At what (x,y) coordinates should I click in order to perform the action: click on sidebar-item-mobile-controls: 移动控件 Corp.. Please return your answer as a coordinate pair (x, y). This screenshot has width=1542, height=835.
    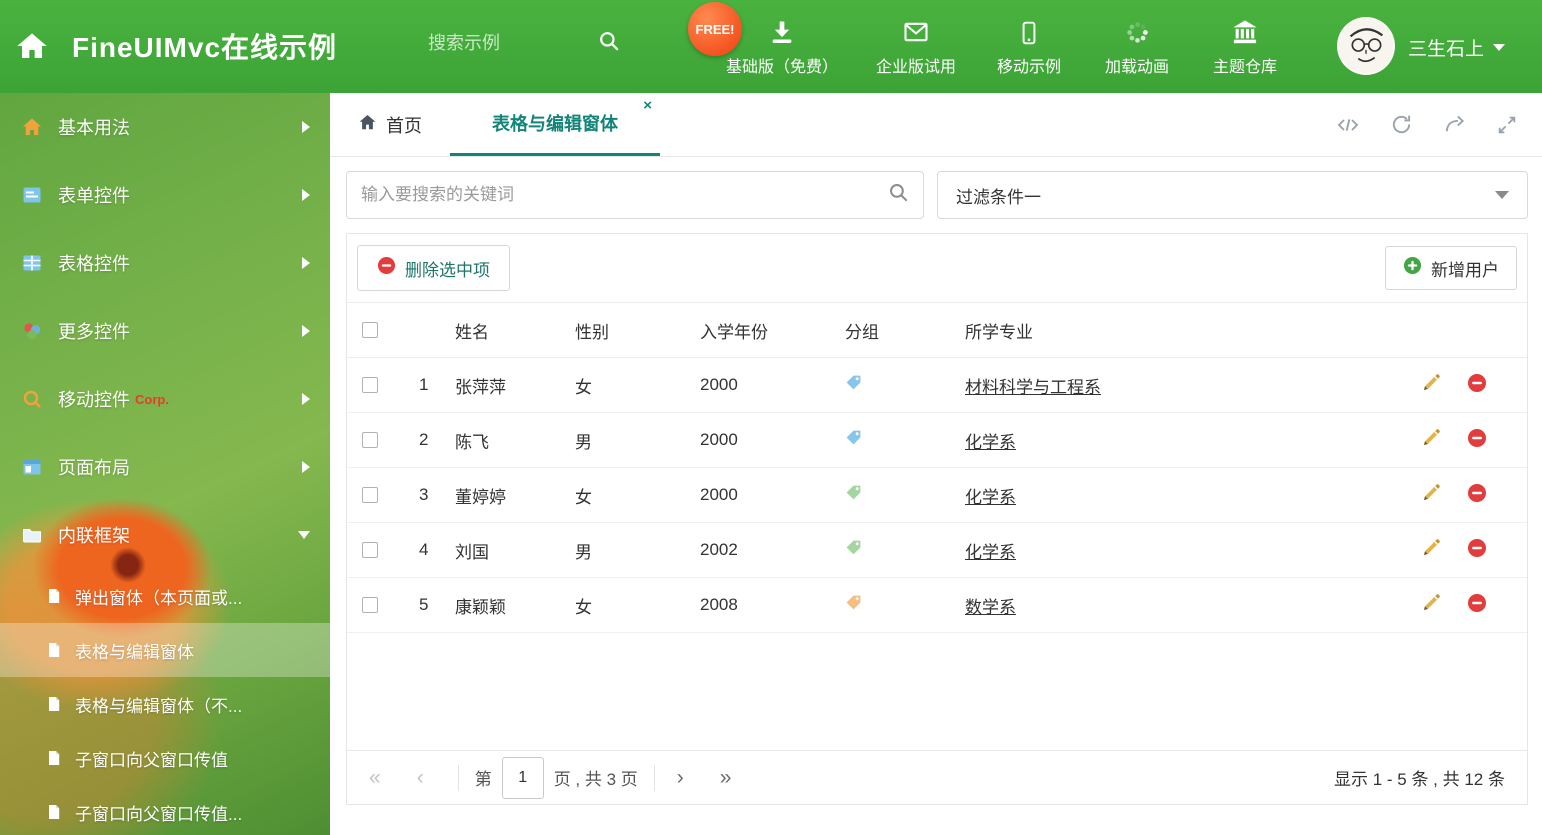
    Looking at the image, I should click on (165, 399).